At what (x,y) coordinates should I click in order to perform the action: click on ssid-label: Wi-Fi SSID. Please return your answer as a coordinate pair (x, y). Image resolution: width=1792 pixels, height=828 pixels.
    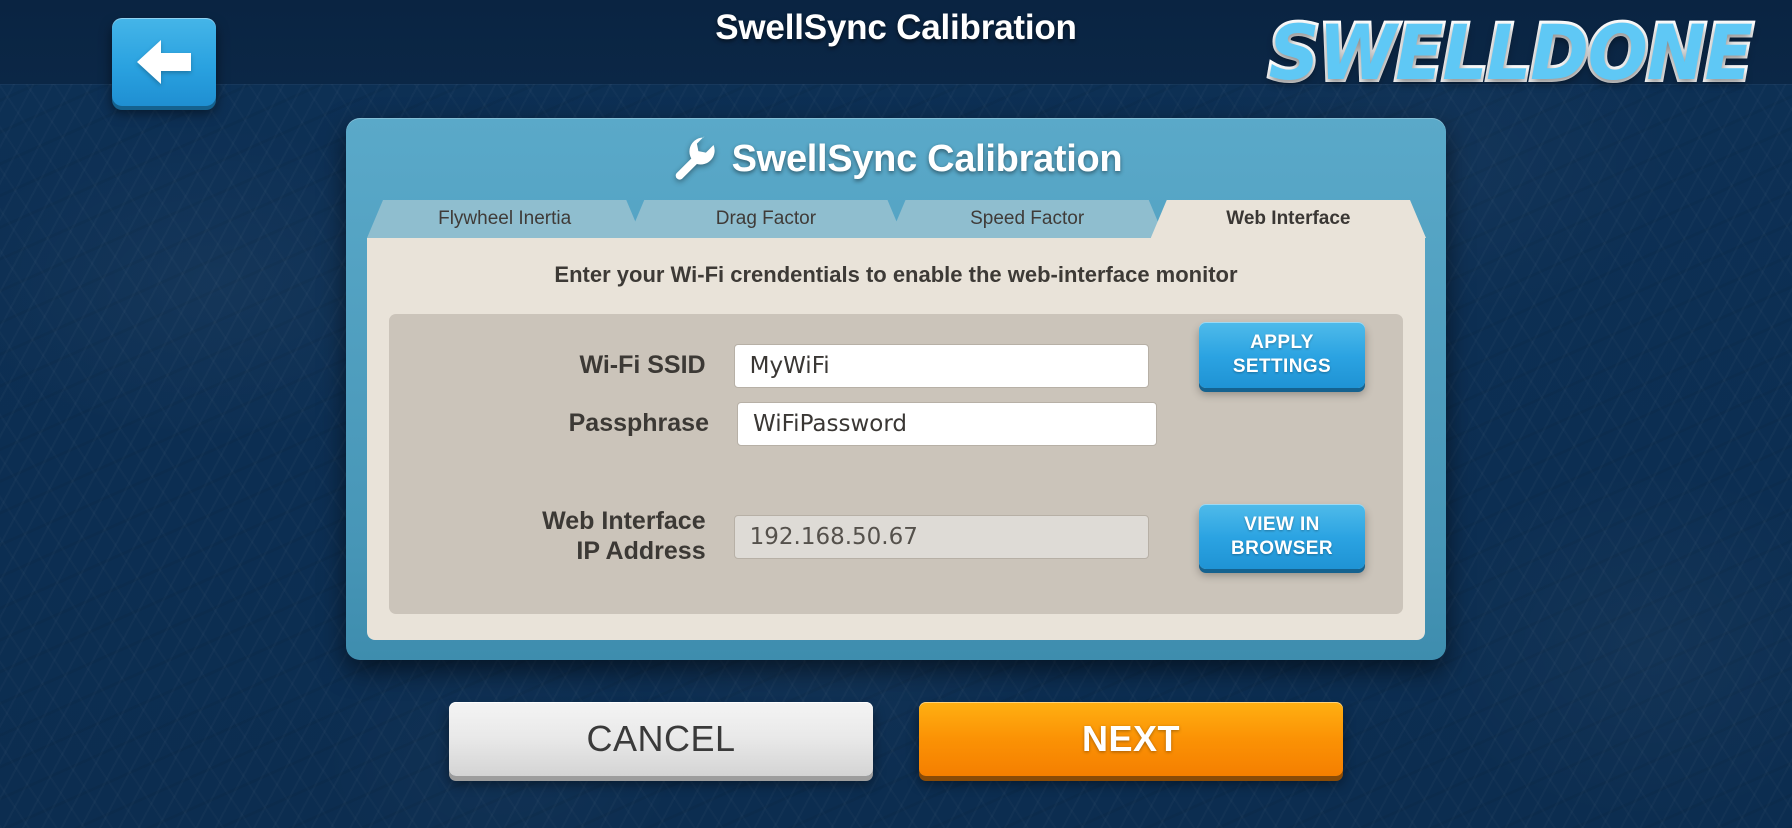
    Looking at the image, I should click on (642, 365).